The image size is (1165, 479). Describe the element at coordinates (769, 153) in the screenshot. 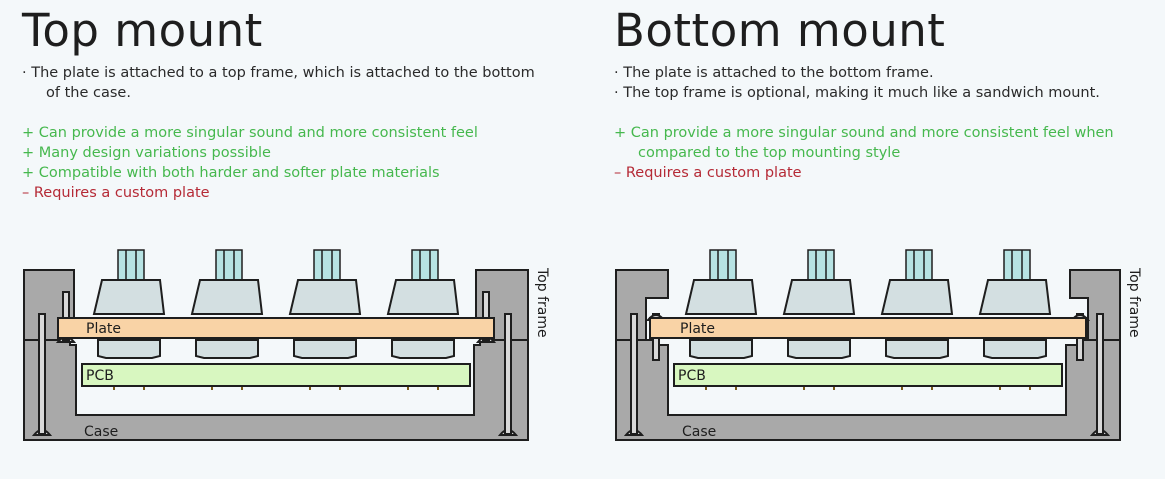

I see `pro-line: compared to the top mounting style` at that location.